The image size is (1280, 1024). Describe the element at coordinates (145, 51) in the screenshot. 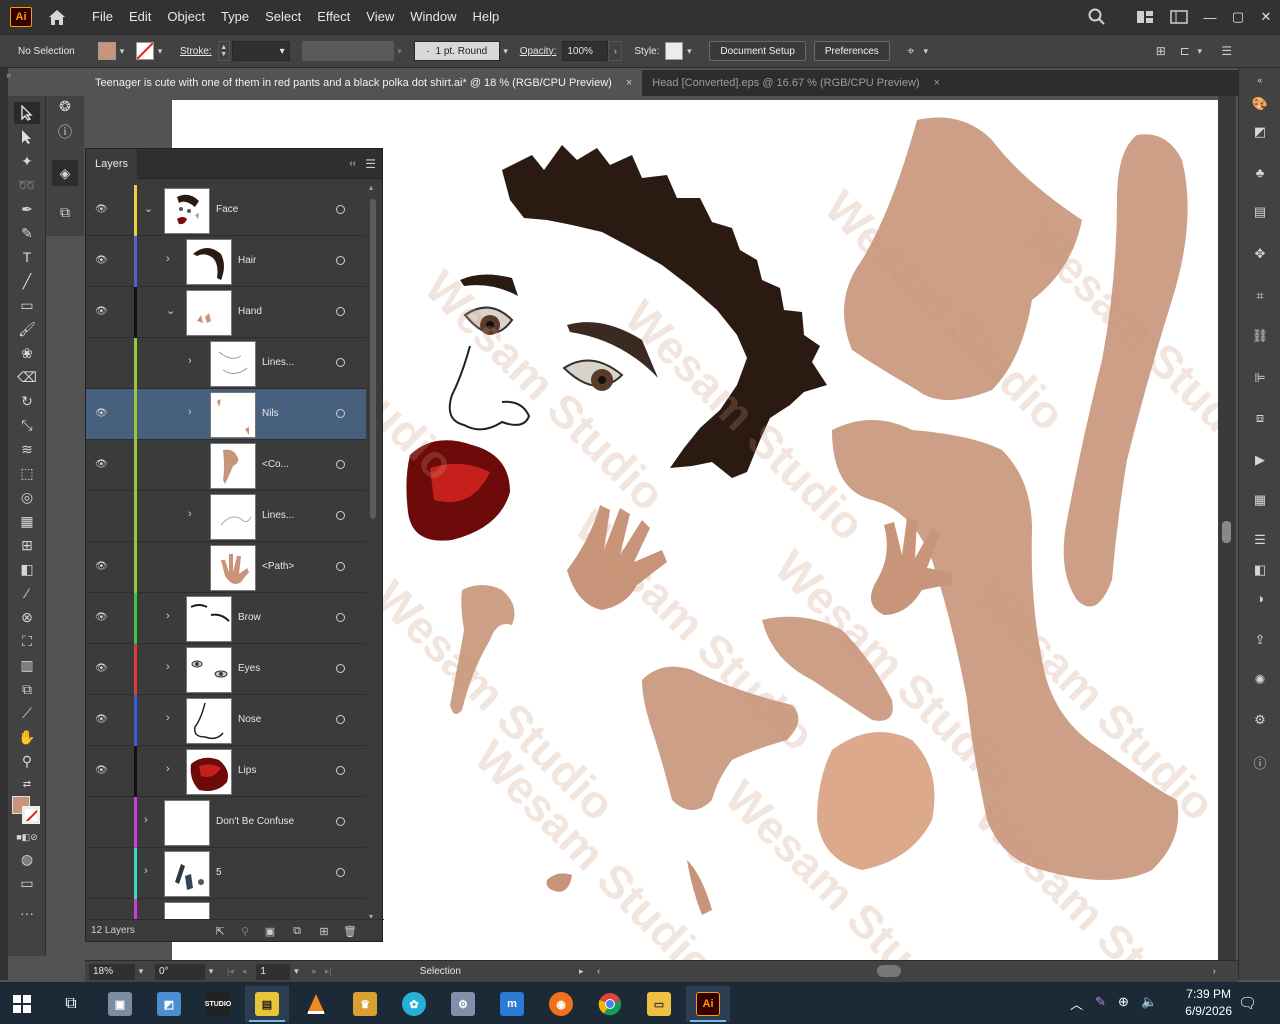

I see `stroke-swatch` at that location.